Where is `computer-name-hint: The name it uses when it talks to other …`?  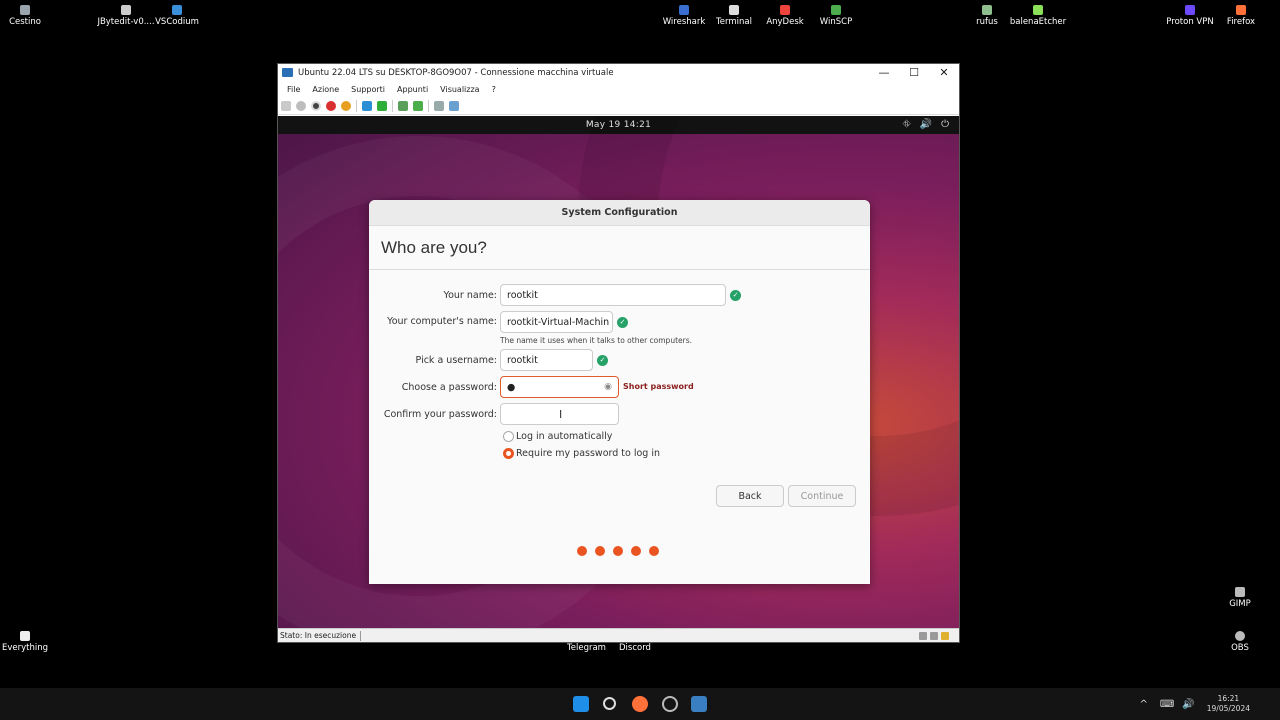 computer-name-hint: The name it uses when it talks to other … is located at coordinates (596, 340).